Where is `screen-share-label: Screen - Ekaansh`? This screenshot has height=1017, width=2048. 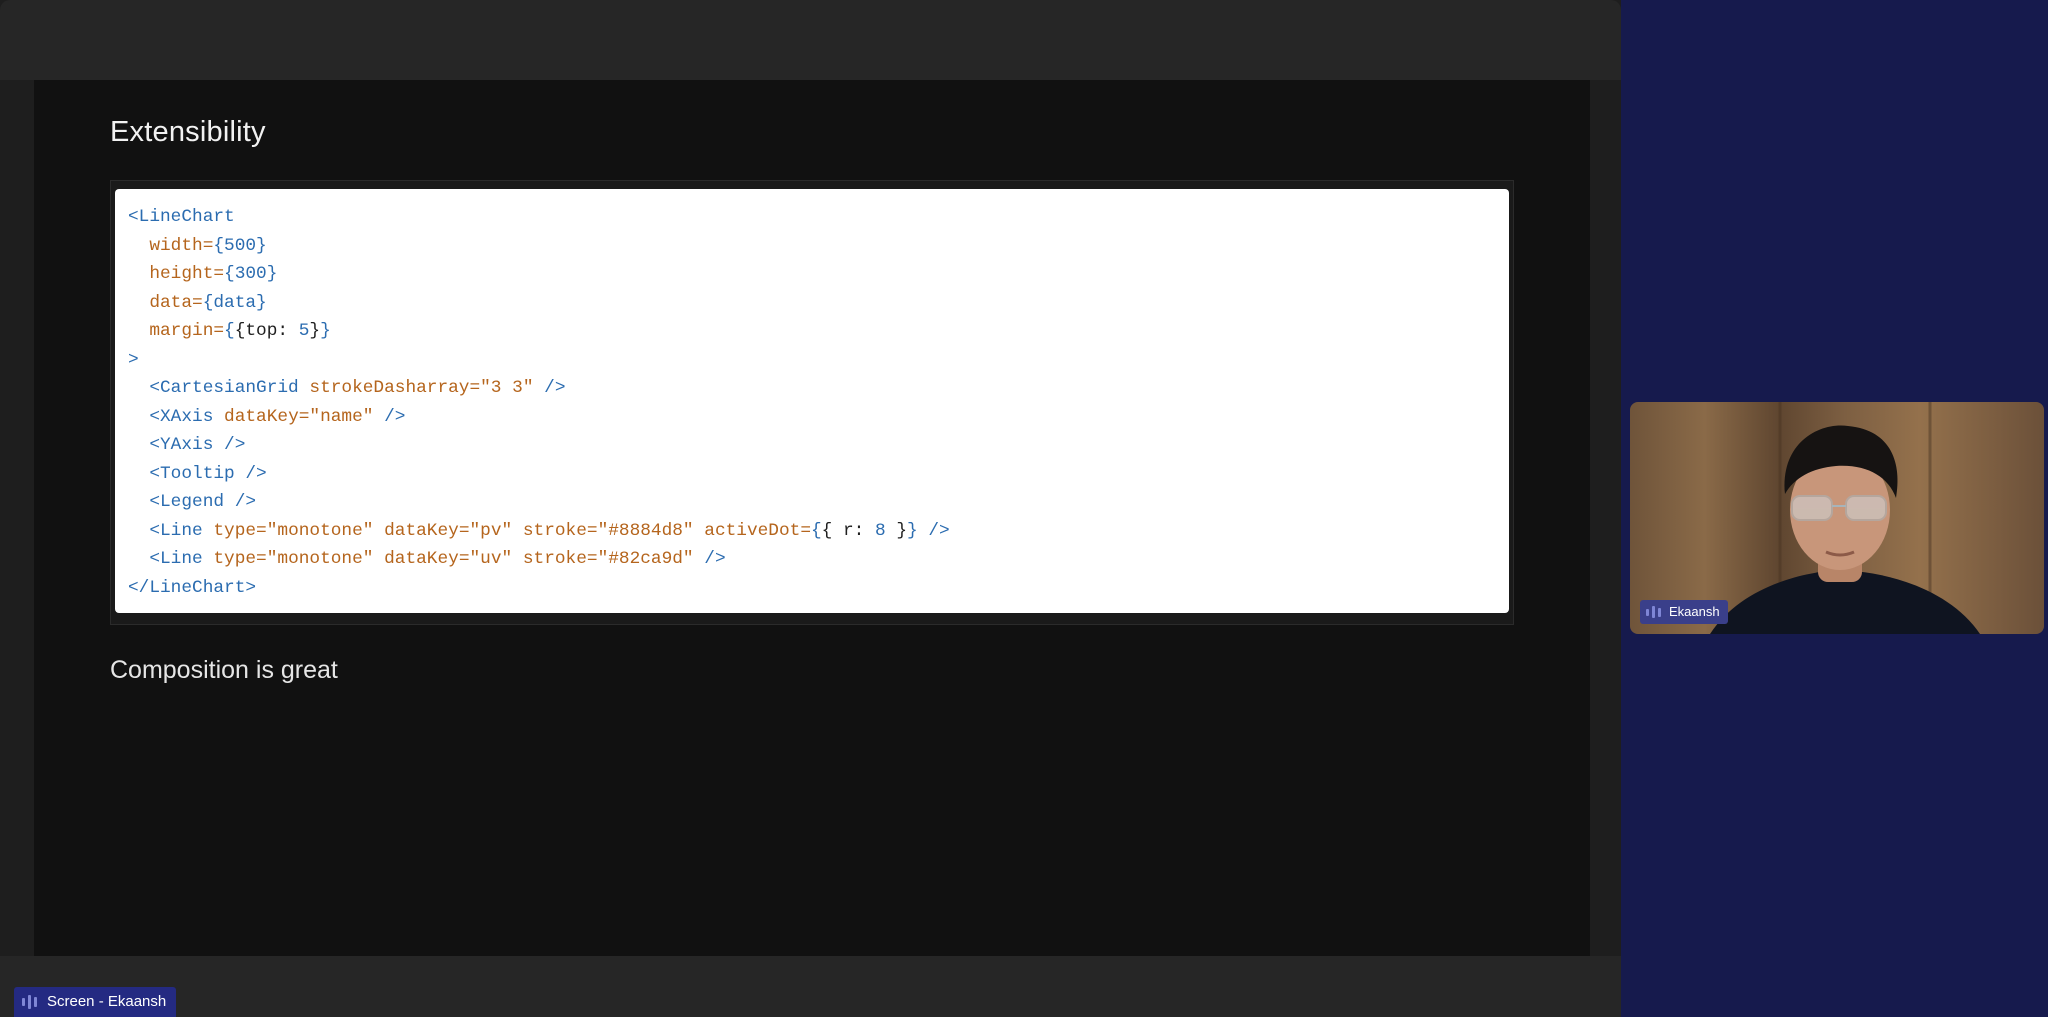
screen-share-label: Screen - Ekaansh is located at coordinates (95, 1002).